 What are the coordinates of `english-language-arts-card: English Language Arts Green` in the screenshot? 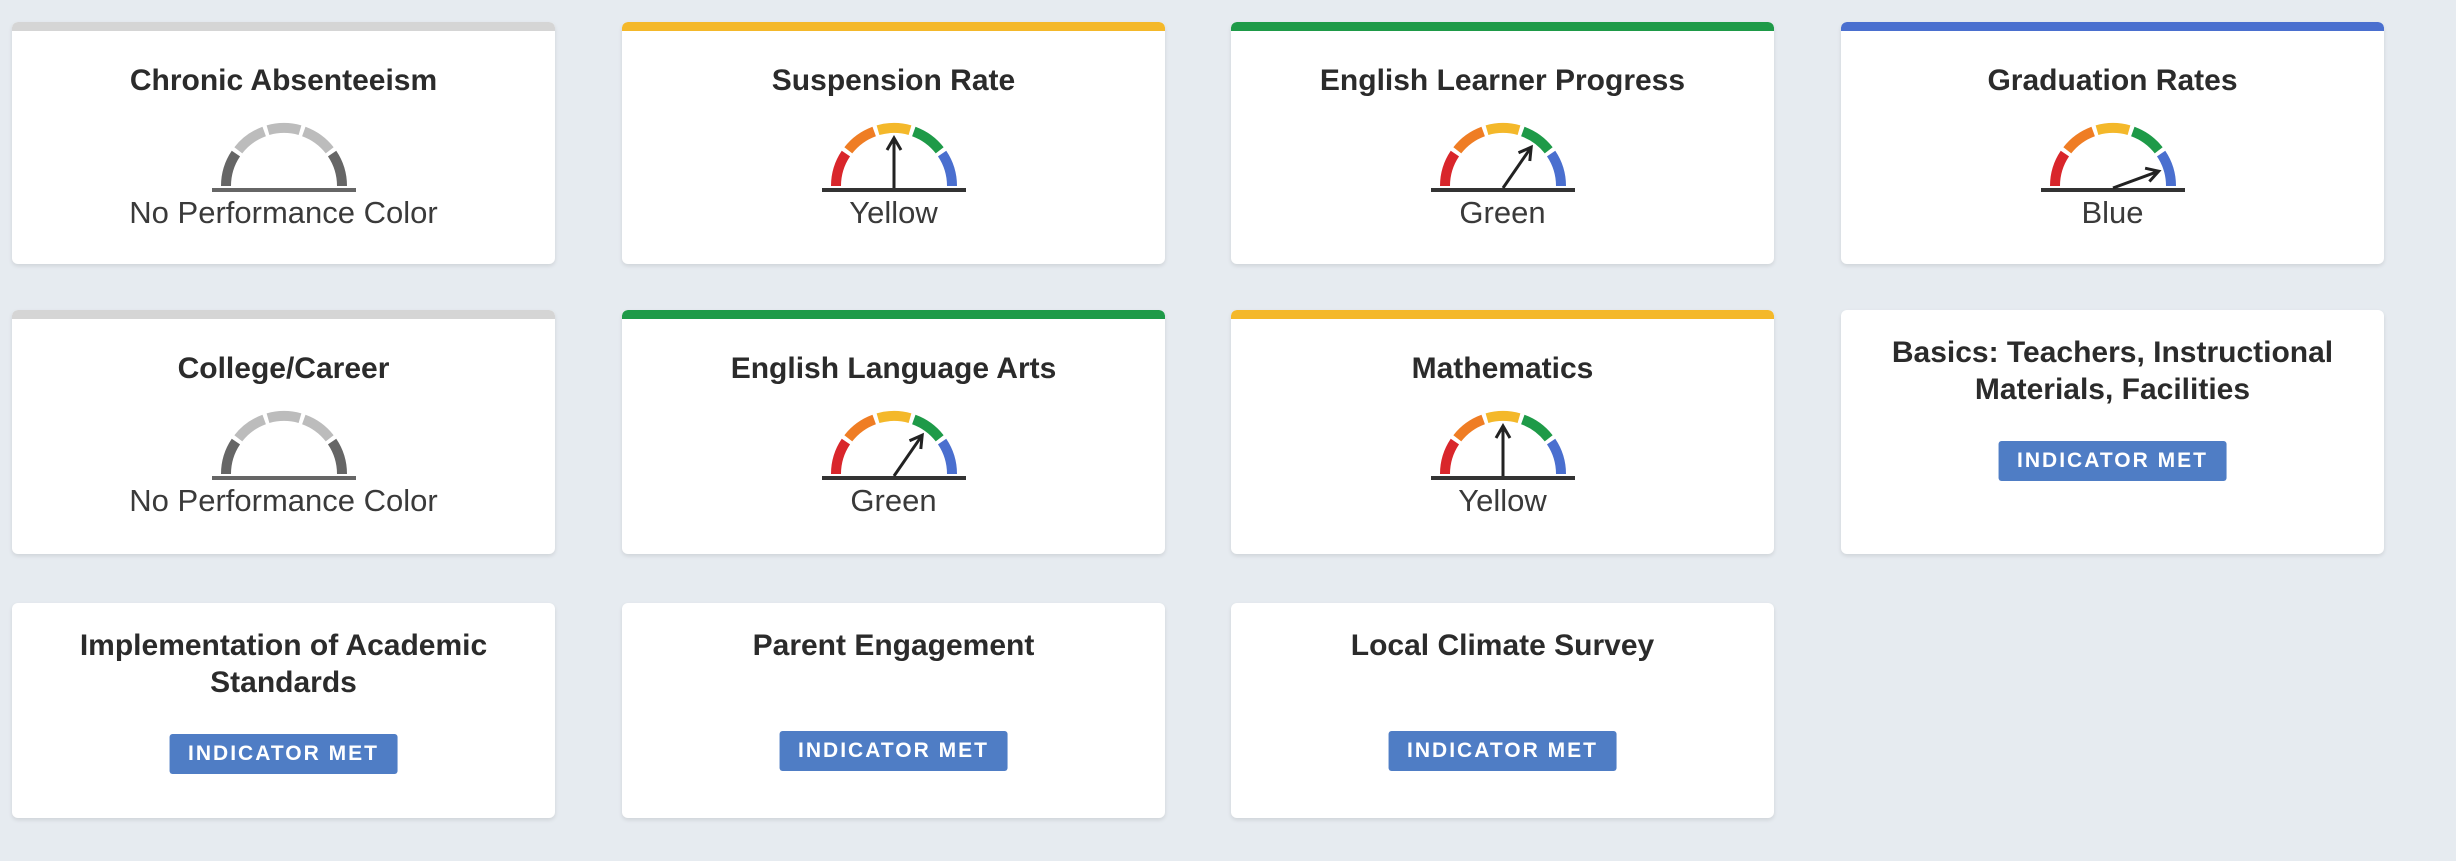 It's located at (893, 432).